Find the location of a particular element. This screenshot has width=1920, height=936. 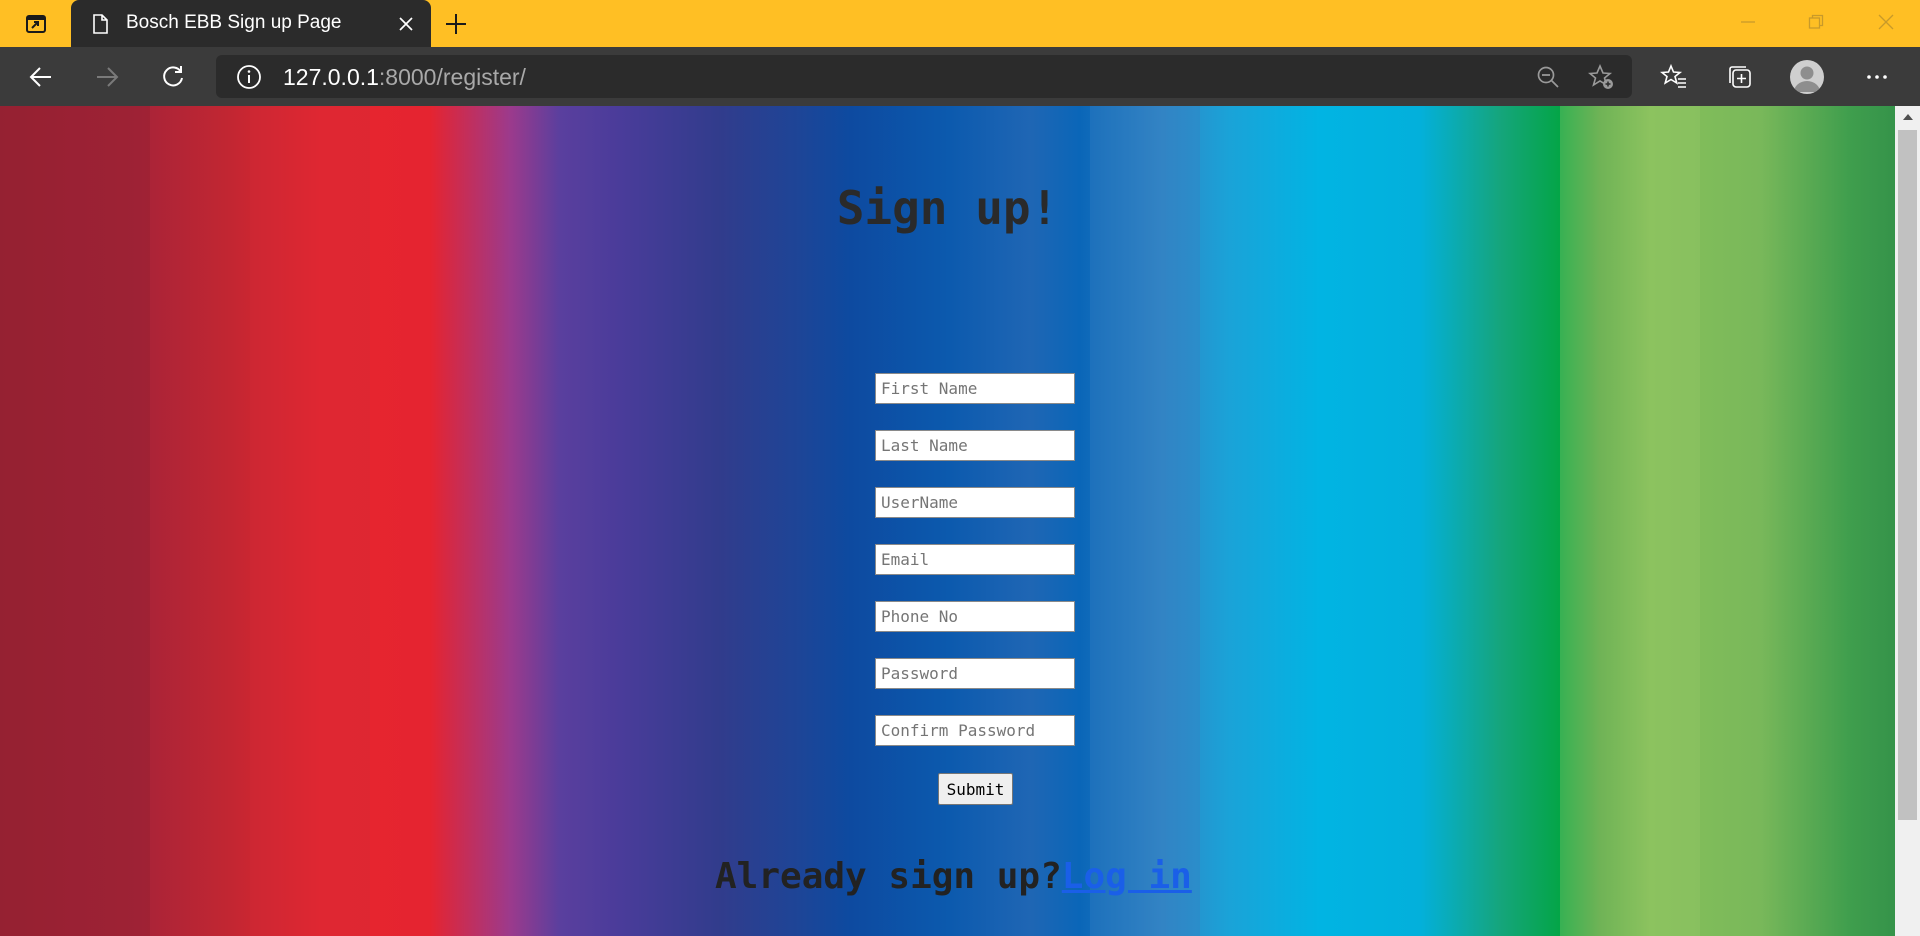

page-title: Sign up! is located at coordinates (947, 208).